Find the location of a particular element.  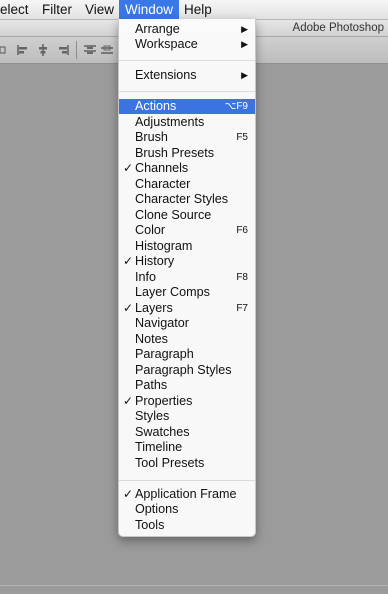

menu-item-tools: Tools is located at coordinates (187, 525).